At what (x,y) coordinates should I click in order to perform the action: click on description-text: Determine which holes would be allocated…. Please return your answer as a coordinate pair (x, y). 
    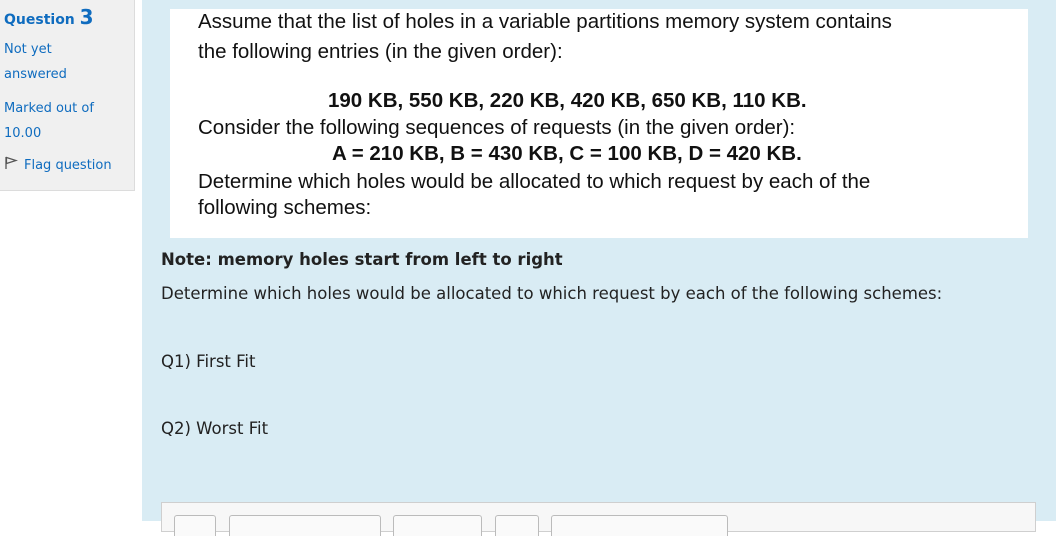
    Looking at the image, I should click on (552, 293).